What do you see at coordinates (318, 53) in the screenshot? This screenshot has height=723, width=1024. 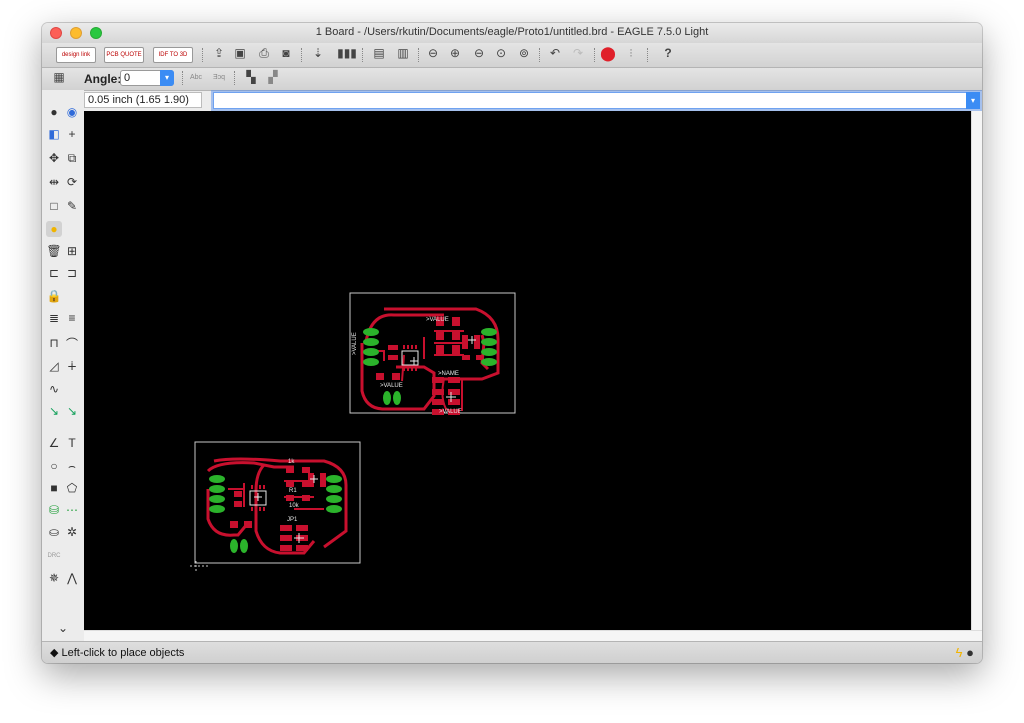 I see `script-icon: ⇣` at bounding box center [318, 53].